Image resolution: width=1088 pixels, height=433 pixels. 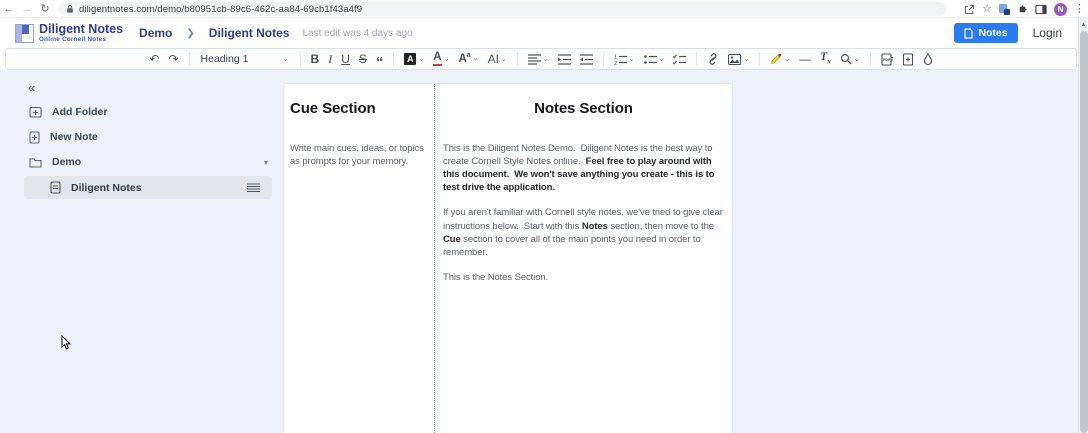 What do you see at coordinates (437, 59) in the screenshot?
I see `font-color-icon: A` at bounding box center [437, 59].